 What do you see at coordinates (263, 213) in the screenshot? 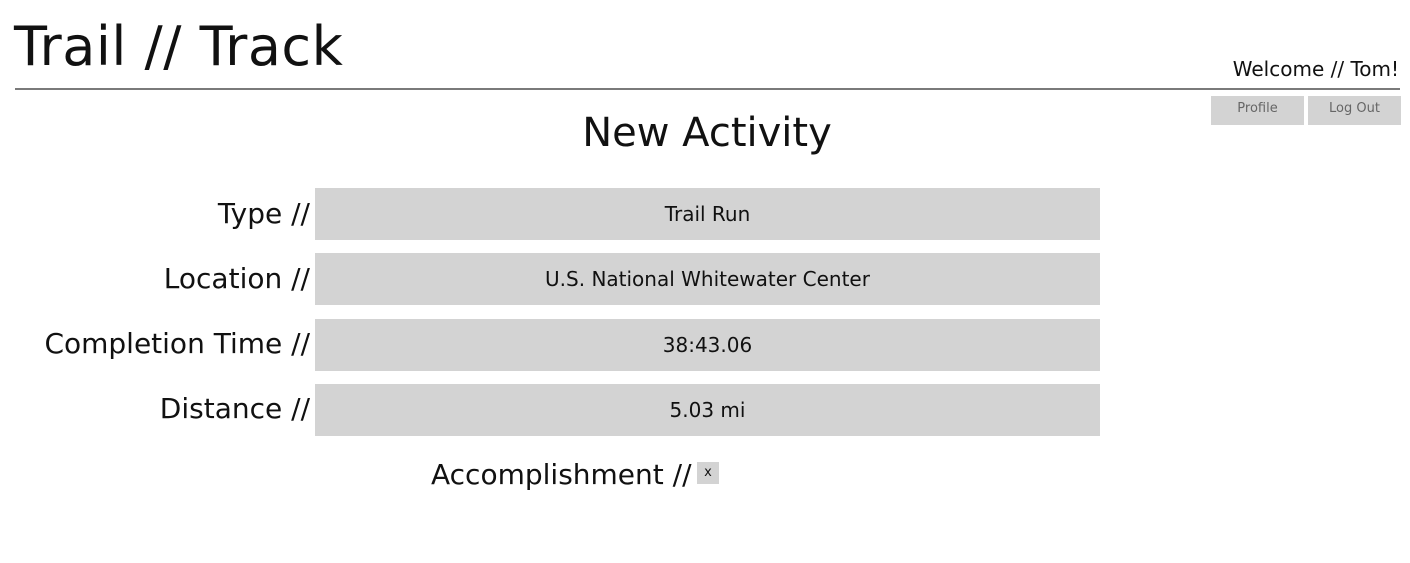
I see `type-label: Type //` at bounding box center [263, 213].